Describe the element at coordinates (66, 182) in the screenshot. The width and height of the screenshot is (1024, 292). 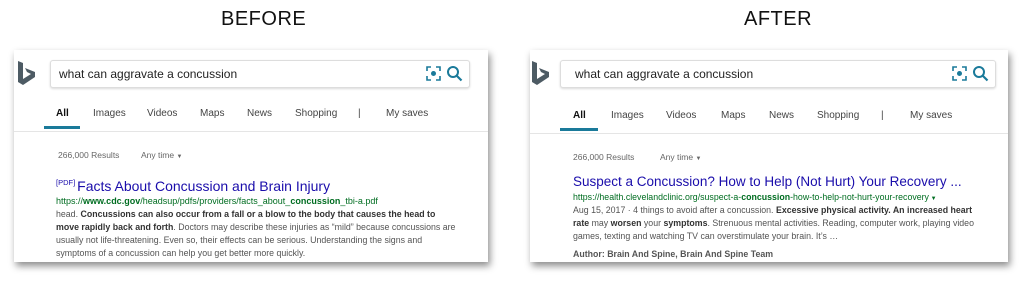
I see `pdf-tag: [PDF]` at that location.